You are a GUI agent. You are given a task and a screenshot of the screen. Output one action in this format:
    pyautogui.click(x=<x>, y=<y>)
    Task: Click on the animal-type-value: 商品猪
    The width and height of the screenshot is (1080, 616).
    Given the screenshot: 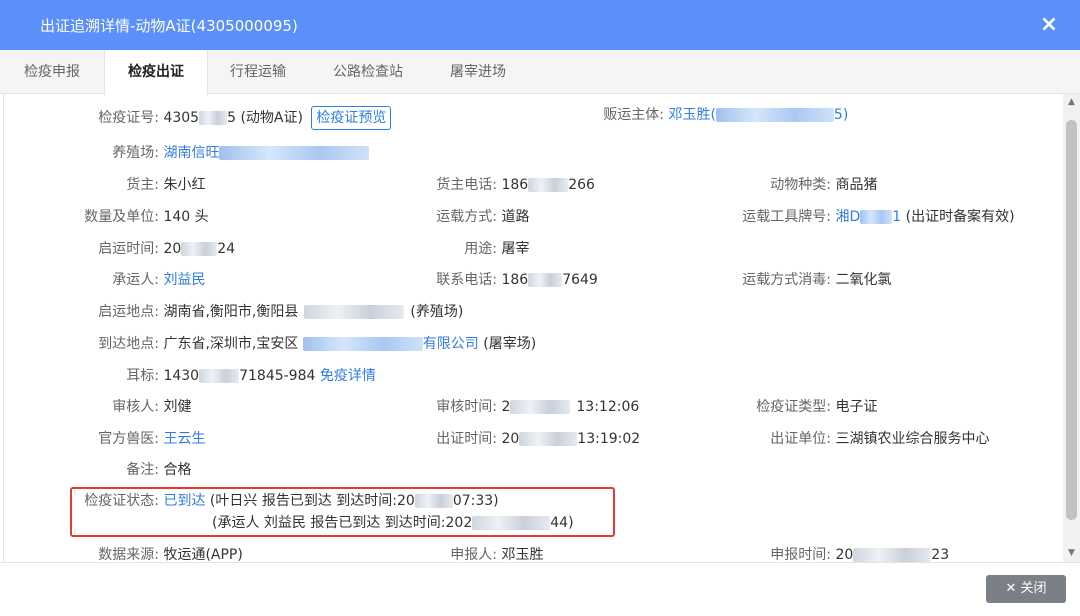 What is the action you would take?
    pyautogui.click(x=856, y=185)
    